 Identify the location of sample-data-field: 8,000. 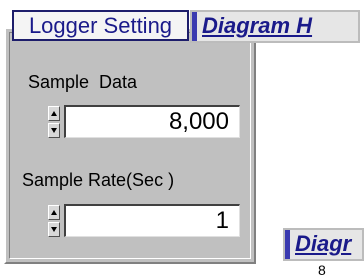
(152, 121).